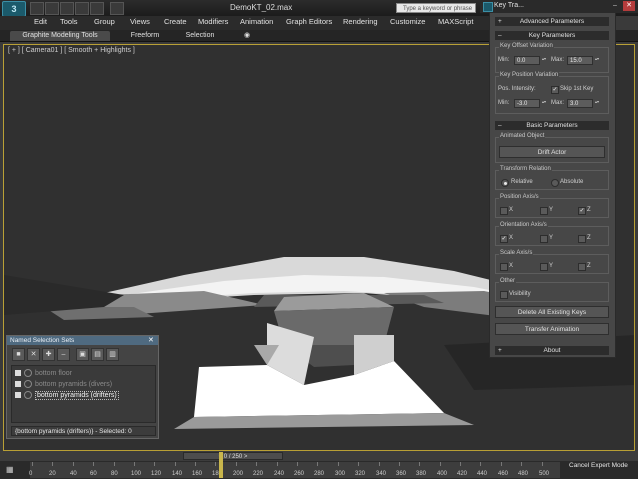 The height and width of the screenshot is (479, 638). Describe the element at coordinates (462, 474) in the screenshot. I see `ruler-tick-label: 420` at that location.